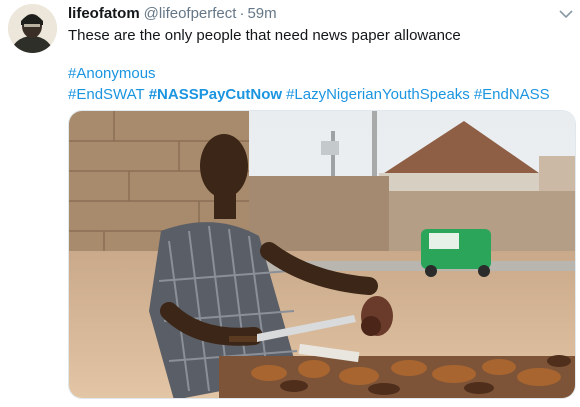 This screenshot has width=580, height=407. What do you see at coordinates (261, 13) in the screenshot?
I see `tweet-timestamp: 59m` at bounding box center [261, 13].